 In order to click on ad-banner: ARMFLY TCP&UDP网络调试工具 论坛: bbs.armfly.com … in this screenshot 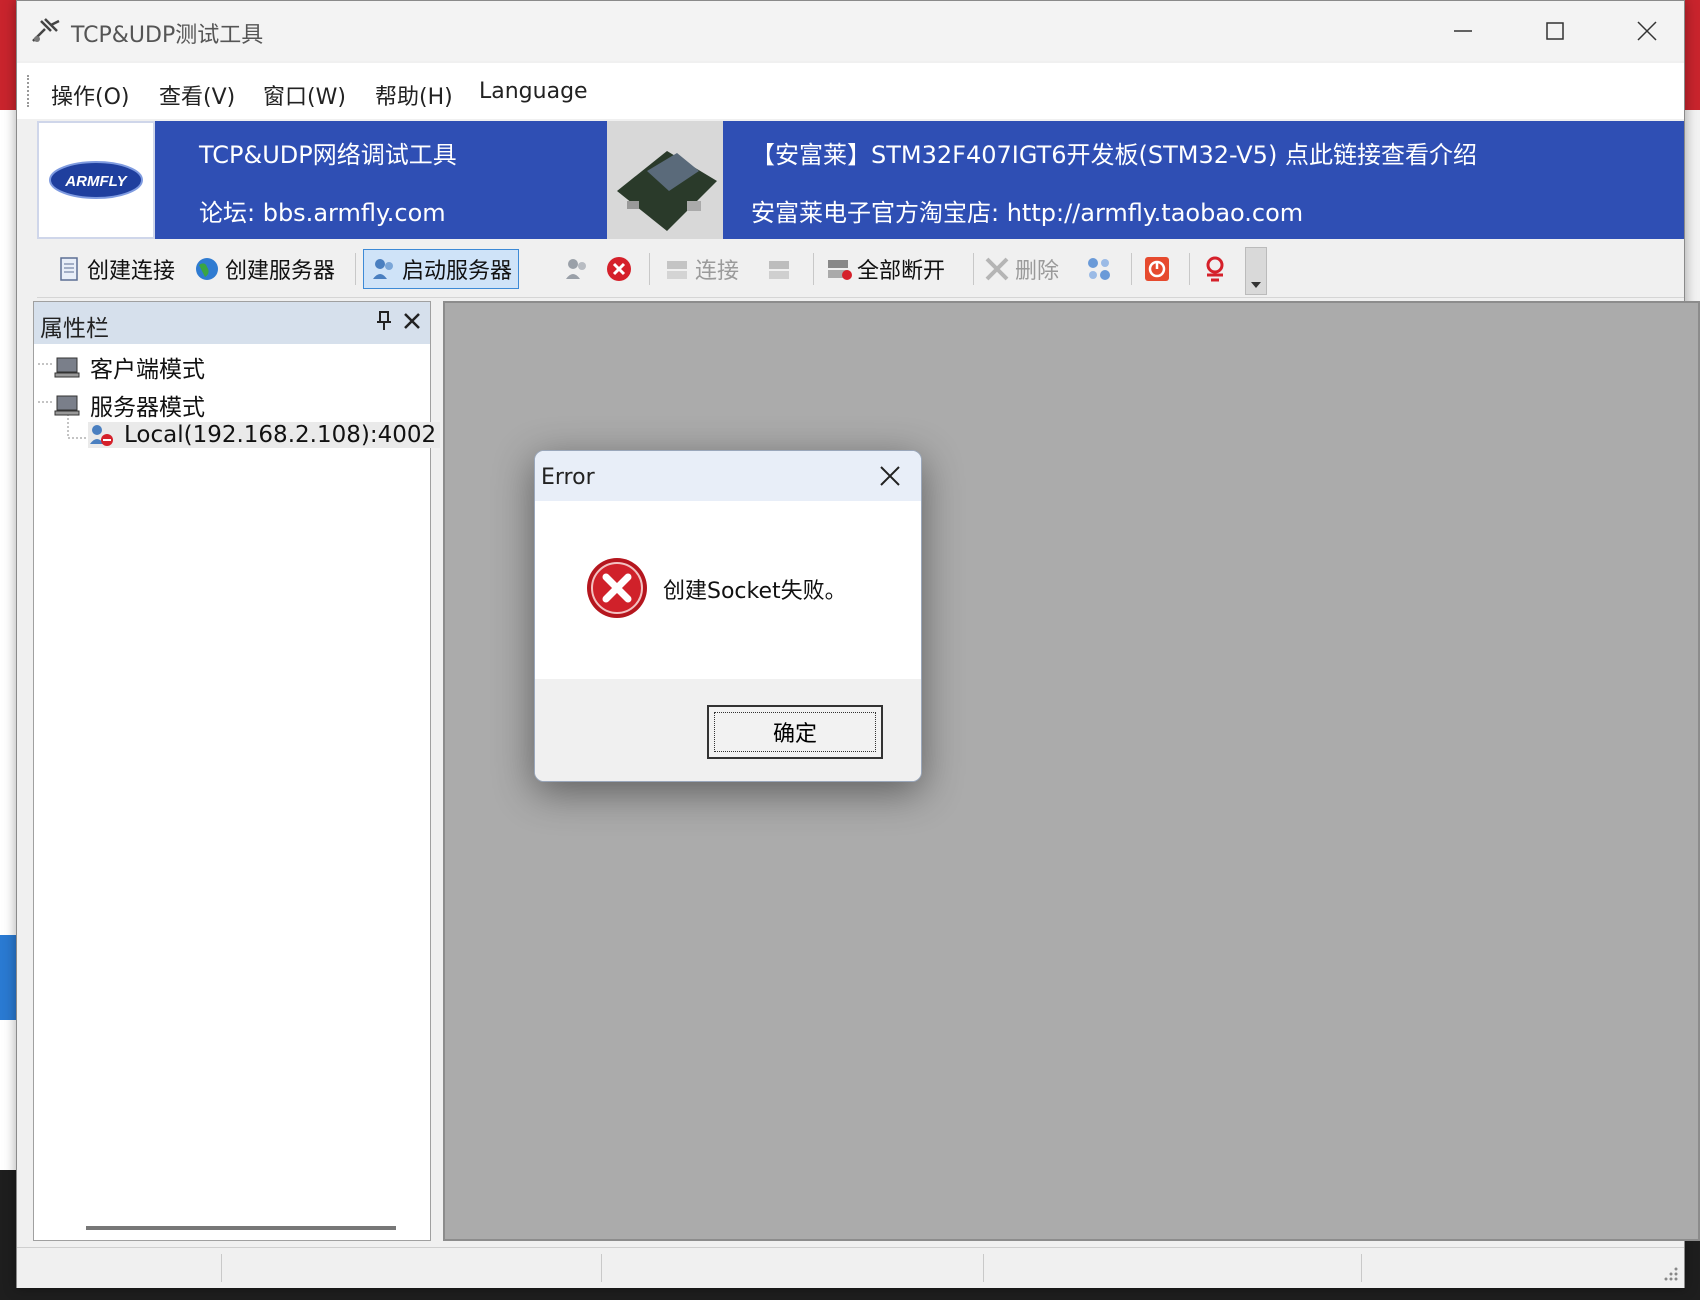, I will do `click(860, 180)`.